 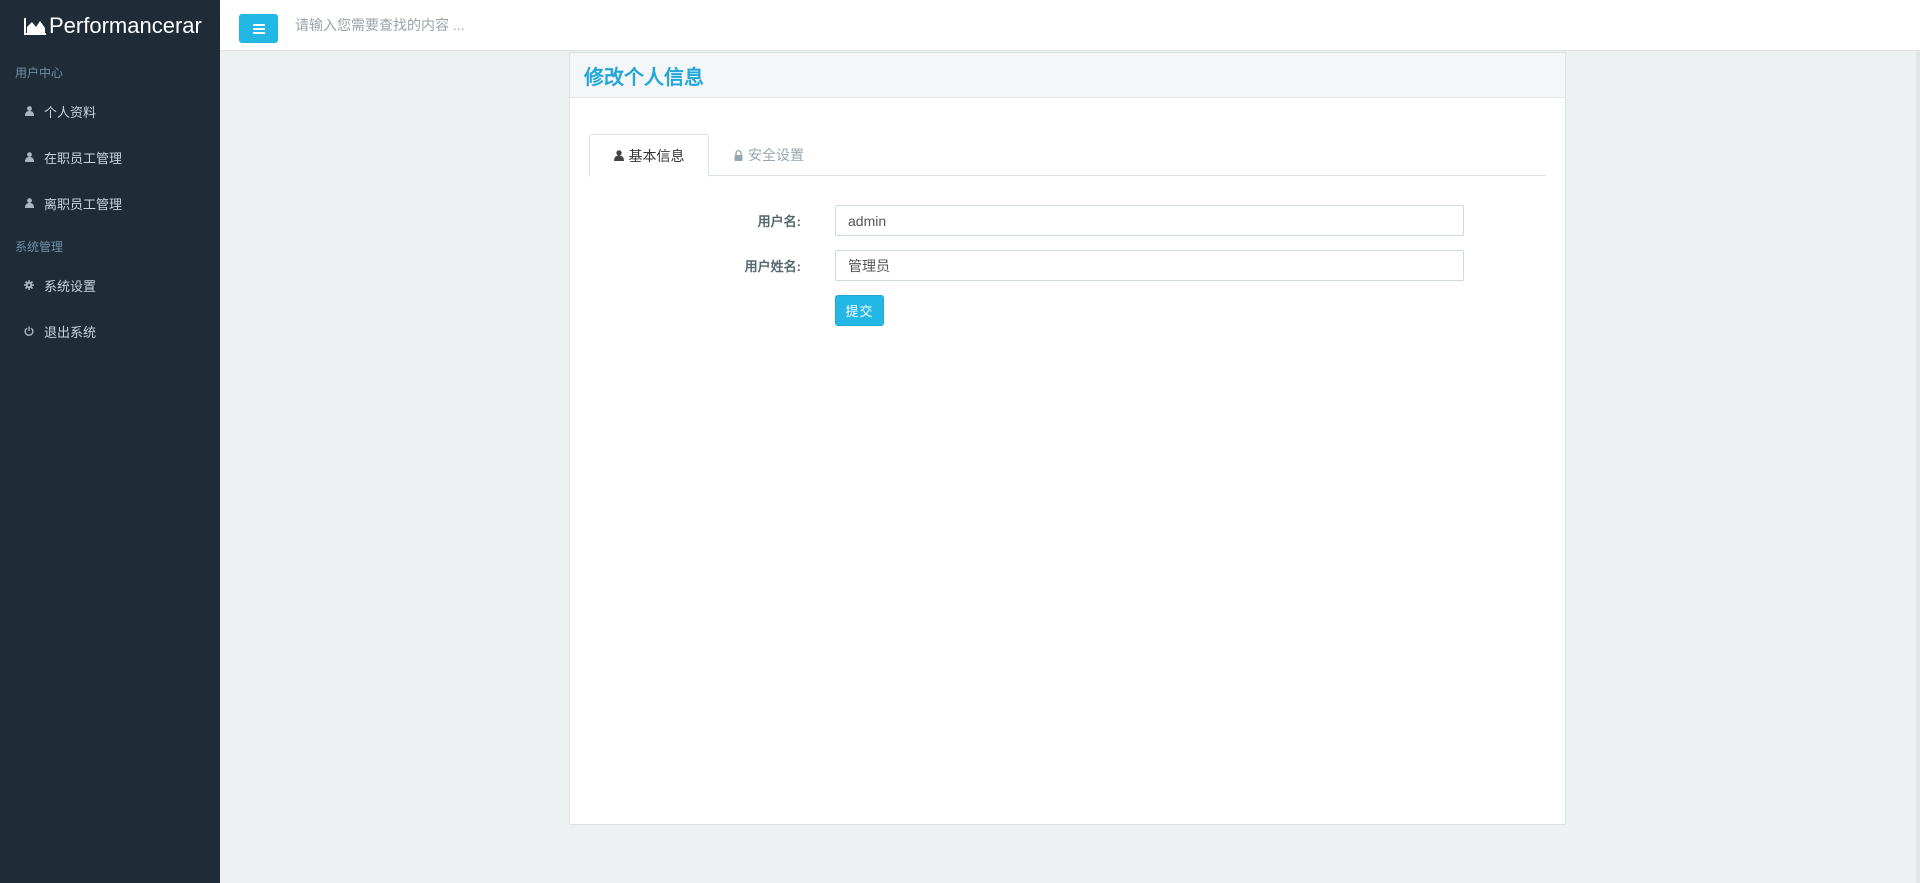 I want to click on panel-header: 修改个人信息, so click(x=1067, y=75).